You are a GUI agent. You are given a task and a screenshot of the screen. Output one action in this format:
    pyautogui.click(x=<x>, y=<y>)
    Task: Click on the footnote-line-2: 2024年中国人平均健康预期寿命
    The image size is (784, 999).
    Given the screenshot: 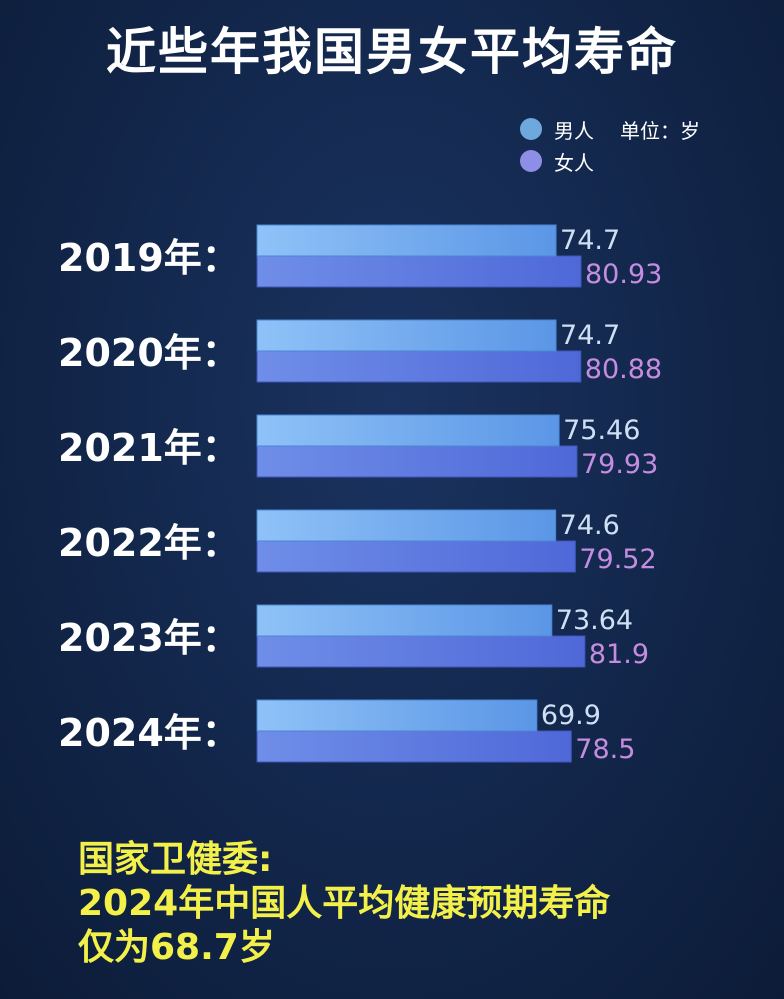 What is the action you would take?
    pyautogui.click(x=344, y=903)
    